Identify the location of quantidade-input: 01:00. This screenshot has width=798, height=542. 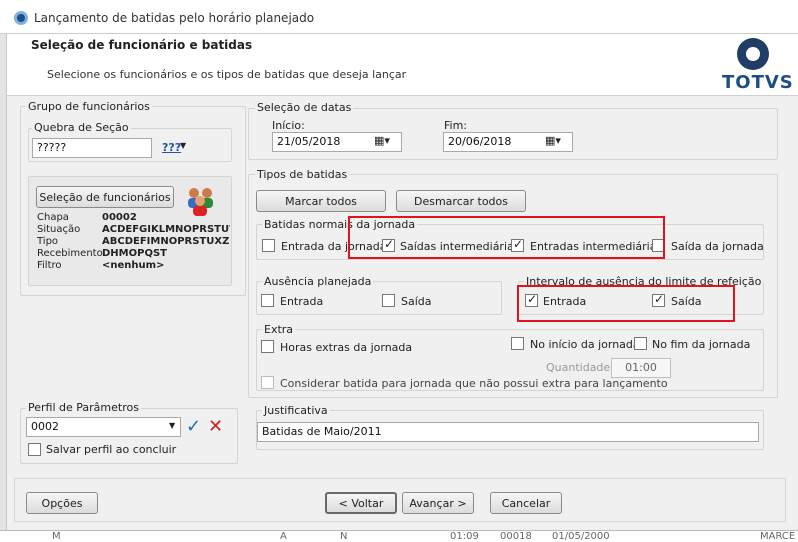
(641, 368).